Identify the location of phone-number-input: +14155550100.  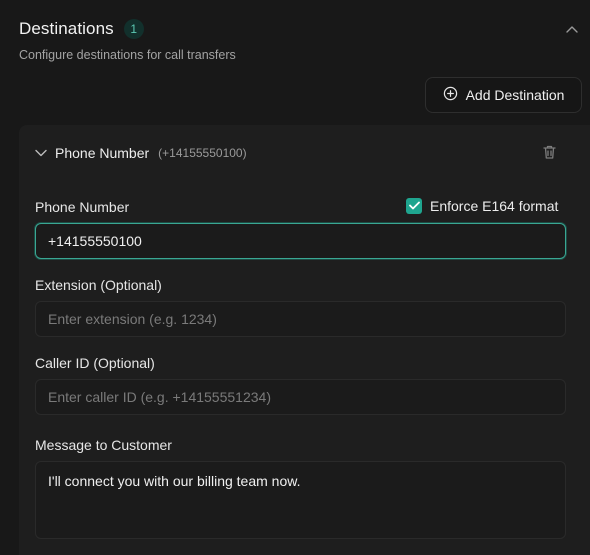
(300, 241).